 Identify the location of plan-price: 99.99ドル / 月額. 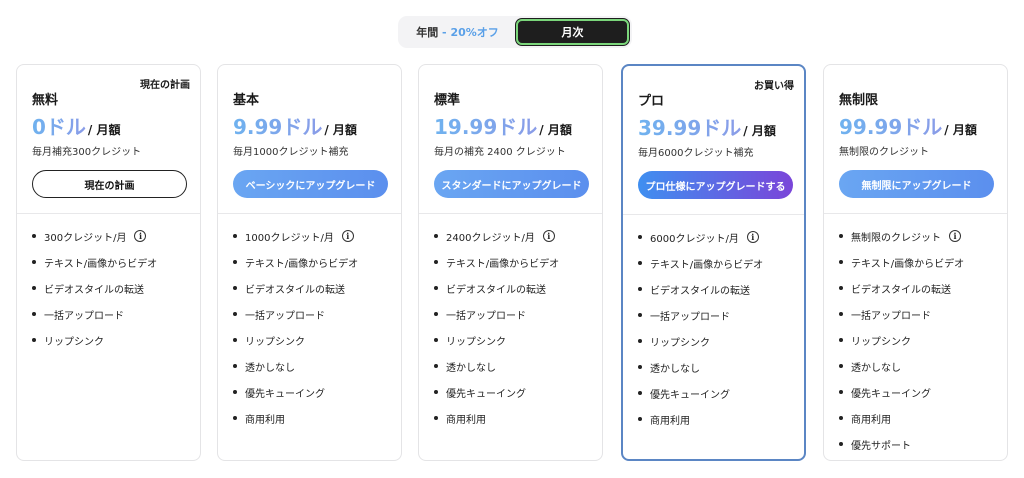
(908, 125).